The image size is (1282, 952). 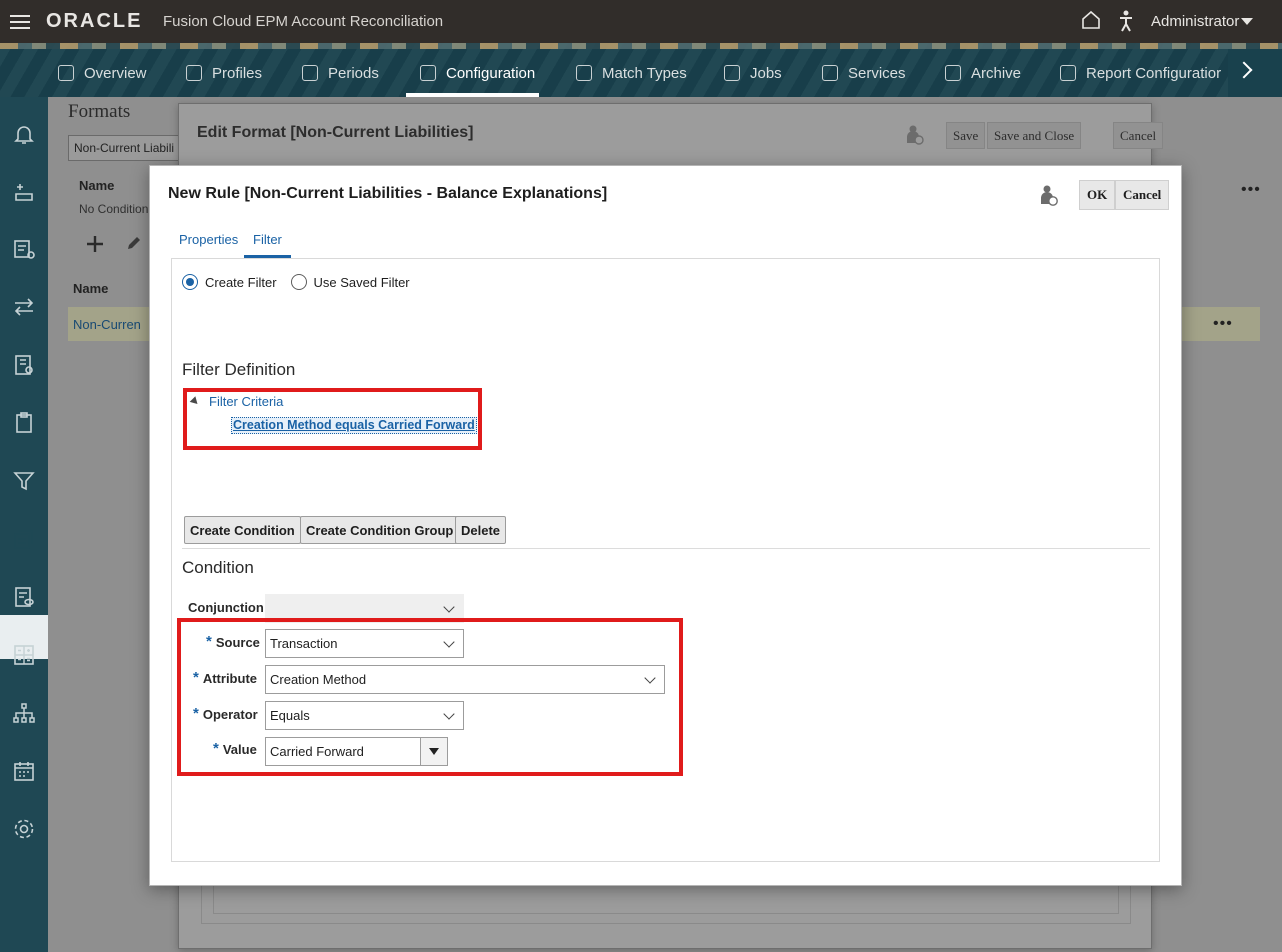 I want to click on value-select: Carried Forward, so click(x=356, y=751).